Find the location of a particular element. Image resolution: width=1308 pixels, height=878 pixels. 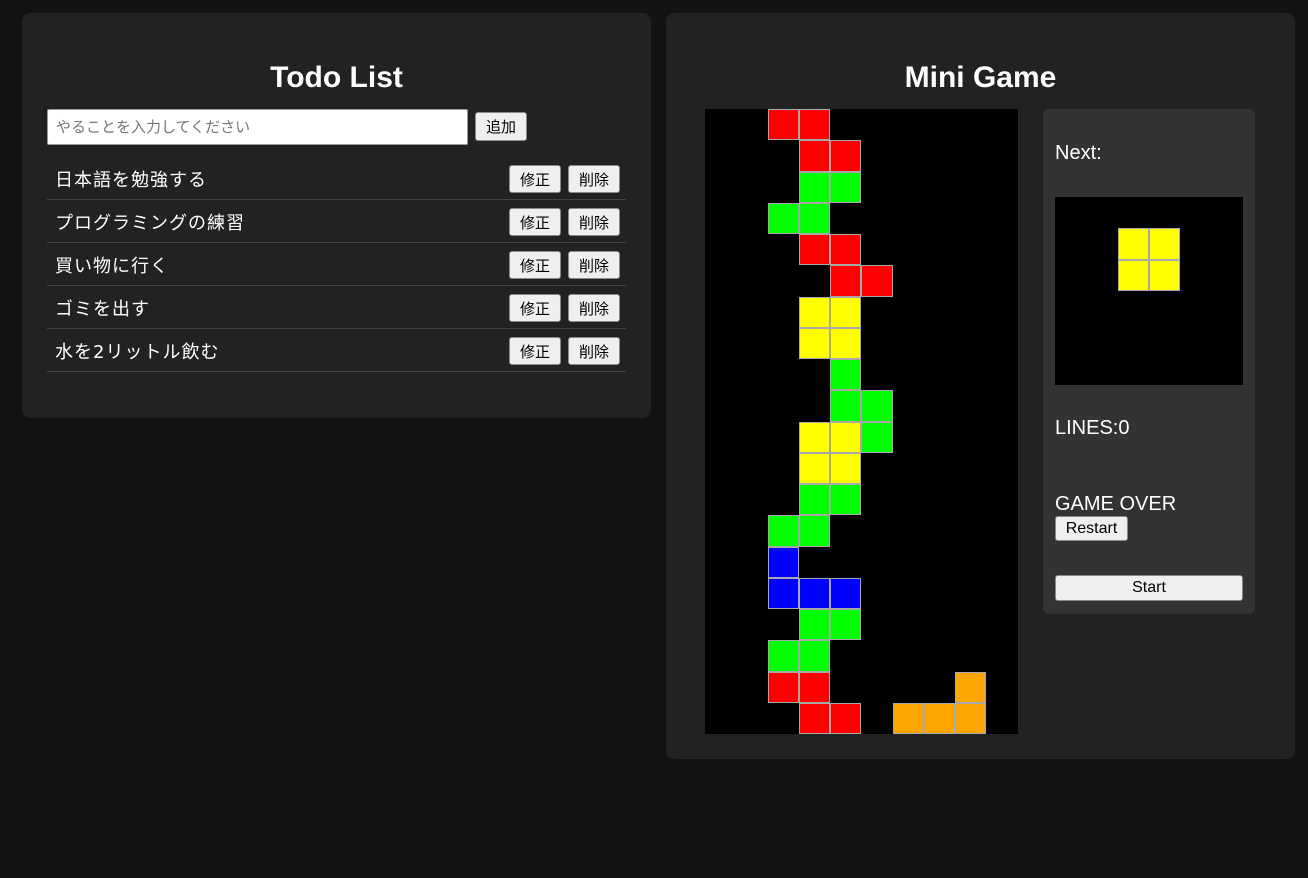

restart-button: Restart is located at coordinates (1091, 528).